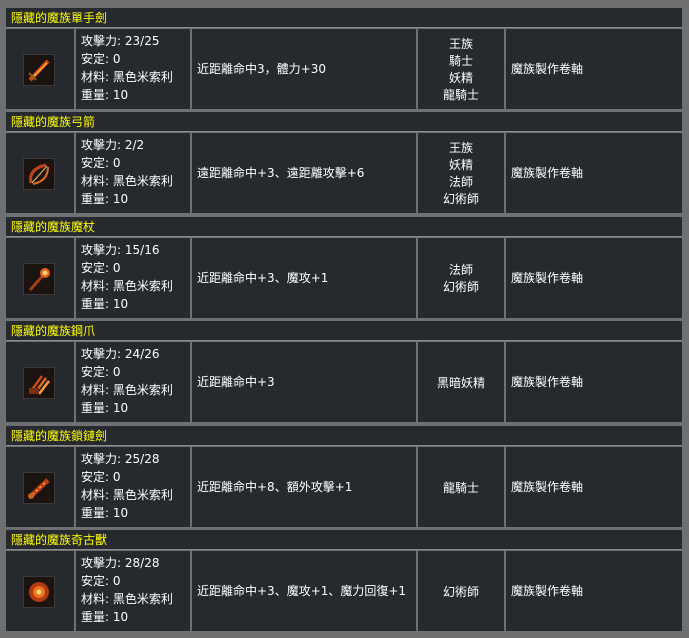 This screenshot has height=638, width=689. I want to click on chain-sword-icon, so click(39, 488).